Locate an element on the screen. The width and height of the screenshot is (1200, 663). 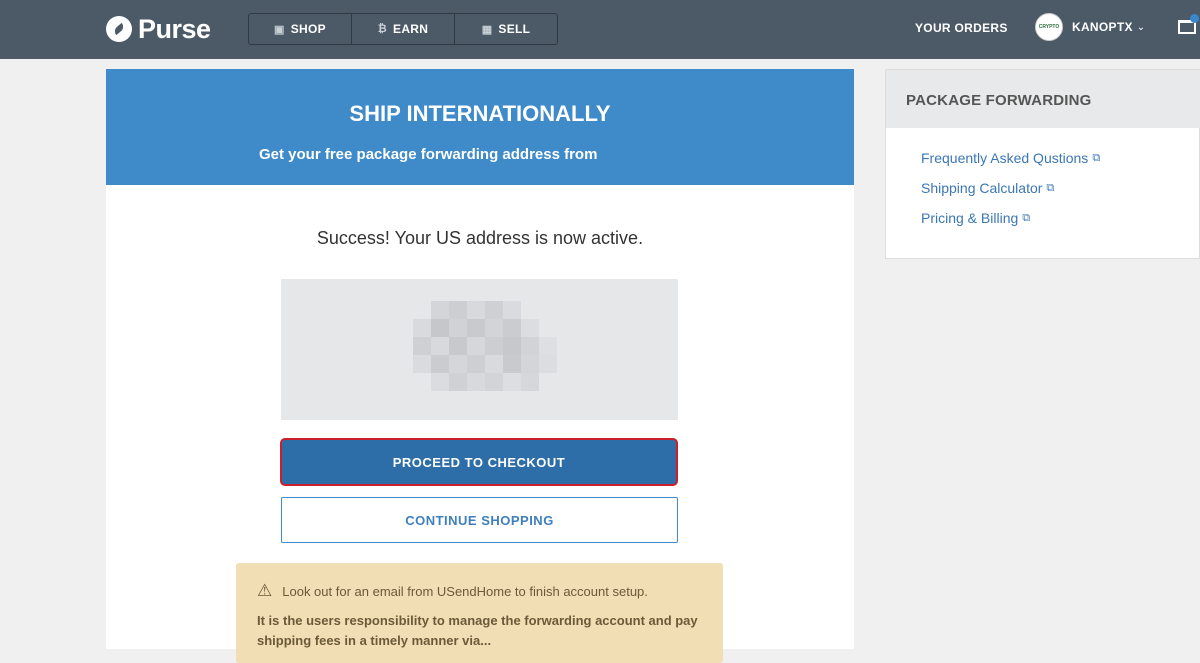
username: KANOPTX is located at coordinates (1102, 27).